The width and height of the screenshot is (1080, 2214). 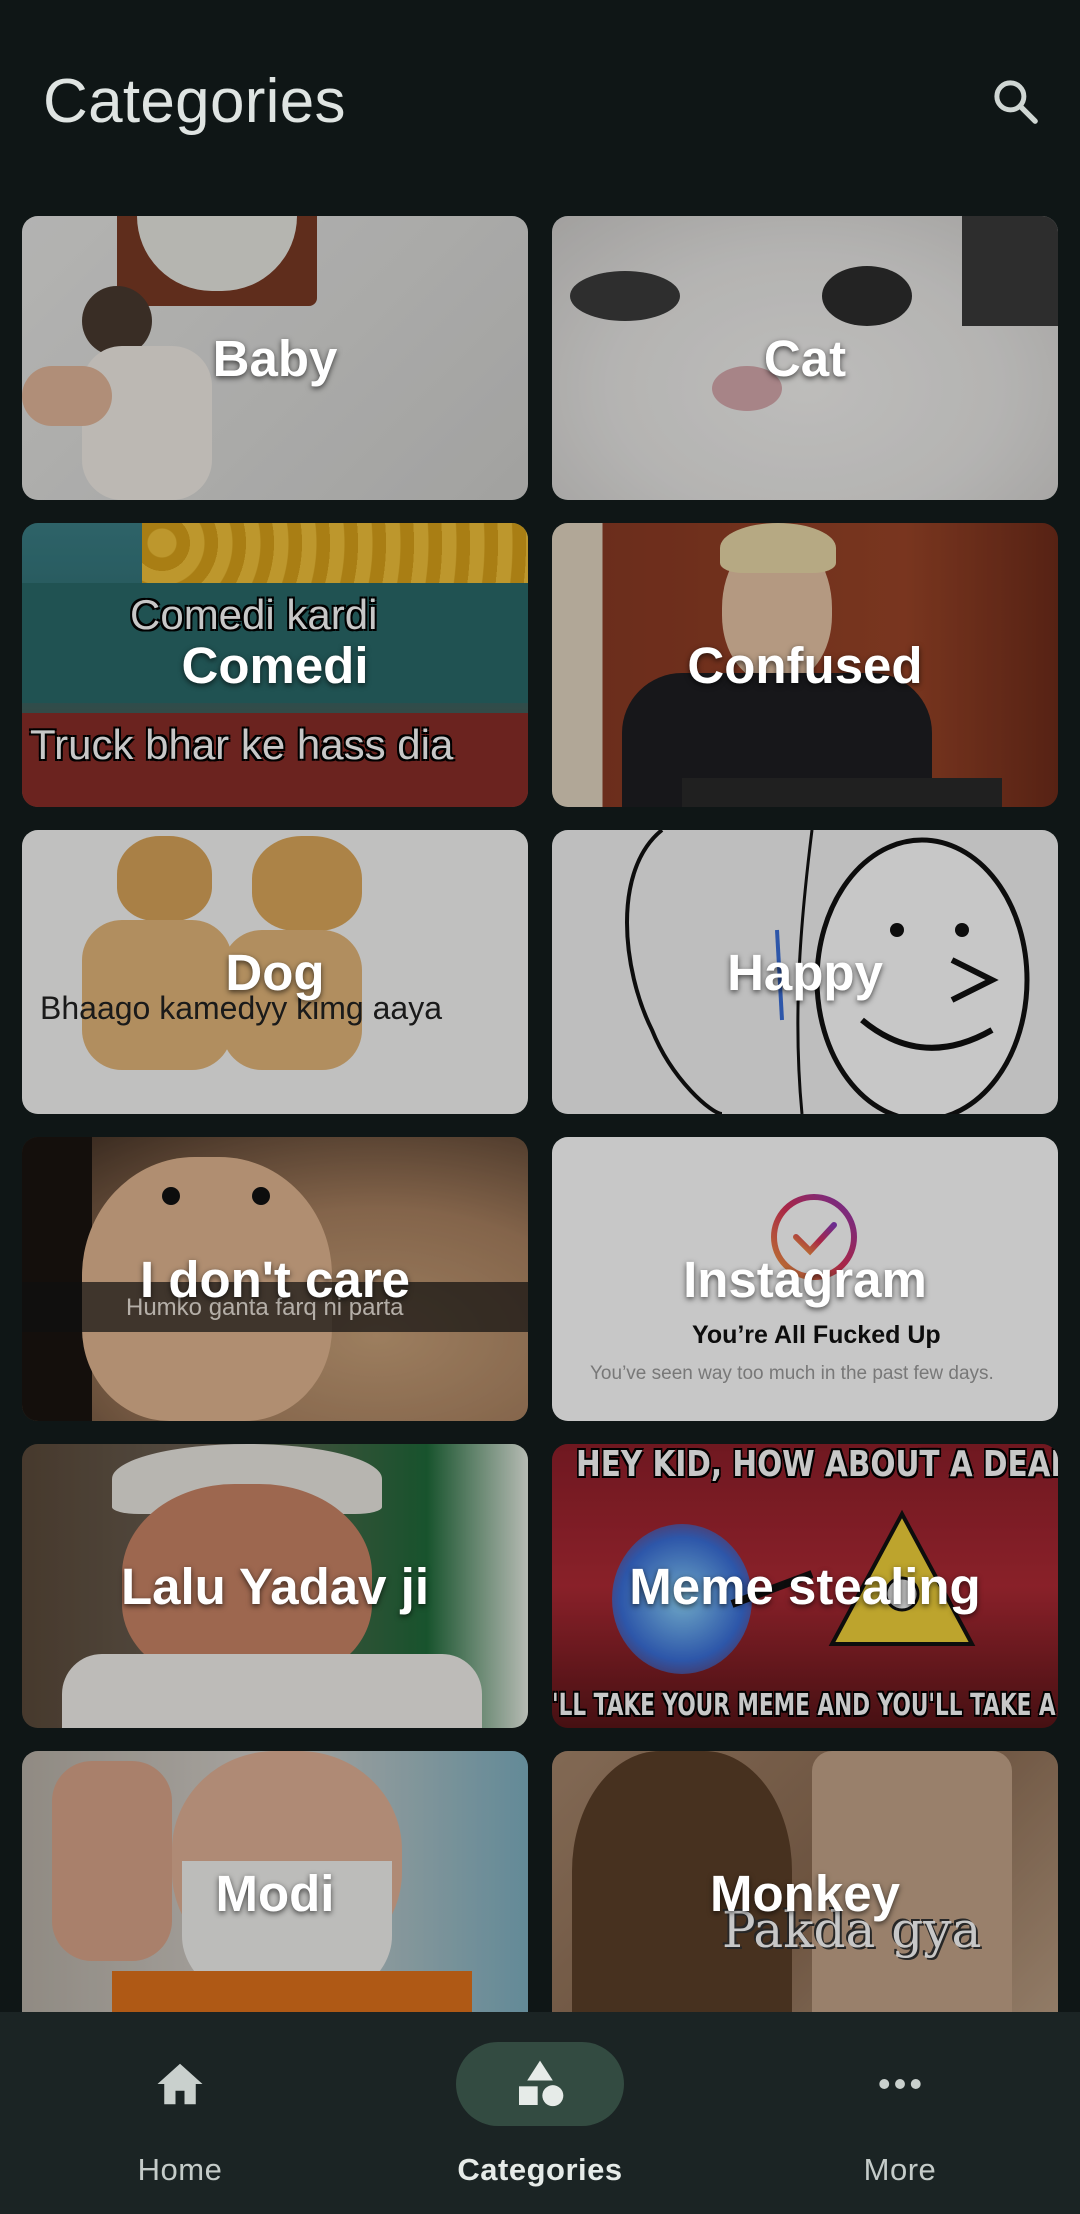 What do you see at coordinates (805, 1893) in the screenshot?
I see `category-label: Monkey` at bounding box center [805, 1893].